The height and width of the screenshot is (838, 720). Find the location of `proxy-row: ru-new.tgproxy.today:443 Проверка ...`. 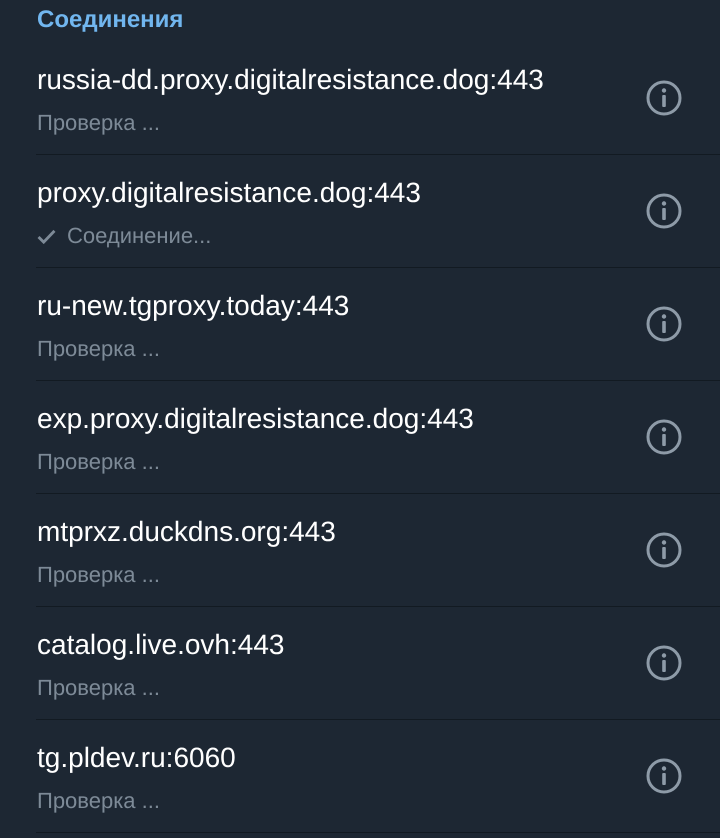

proxy-row: ru-new.tgproxy.today:443 Проверка ... is located at coordinates (378, 324).